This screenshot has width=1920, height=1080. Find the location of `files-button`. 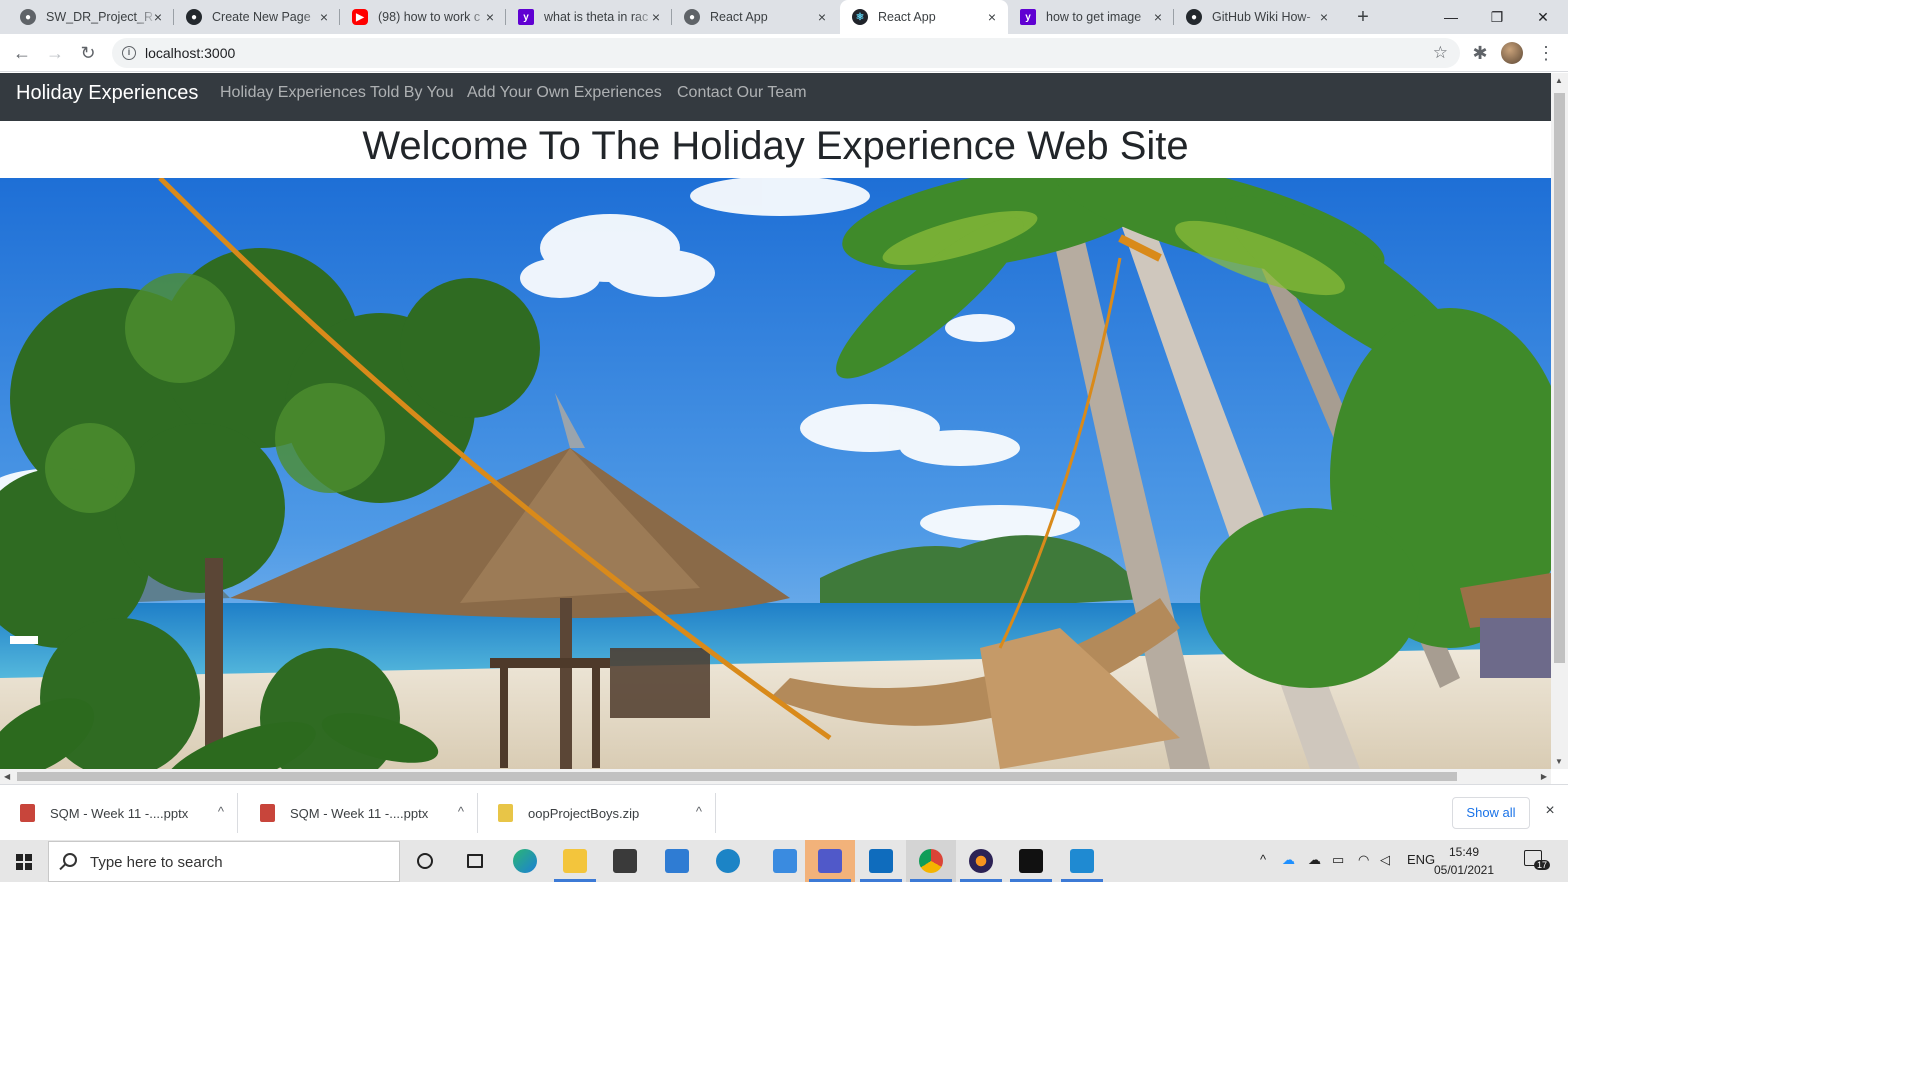

files-button is located at coordinates (785, 861).